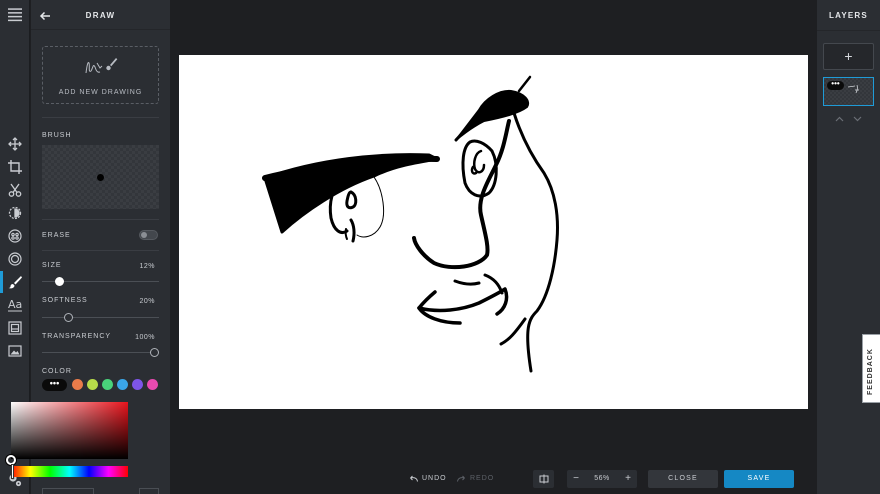  Describe the element at coordinates (870, 371) in the screenshot. I see `feedback-label: FEEDBACK` at that location.